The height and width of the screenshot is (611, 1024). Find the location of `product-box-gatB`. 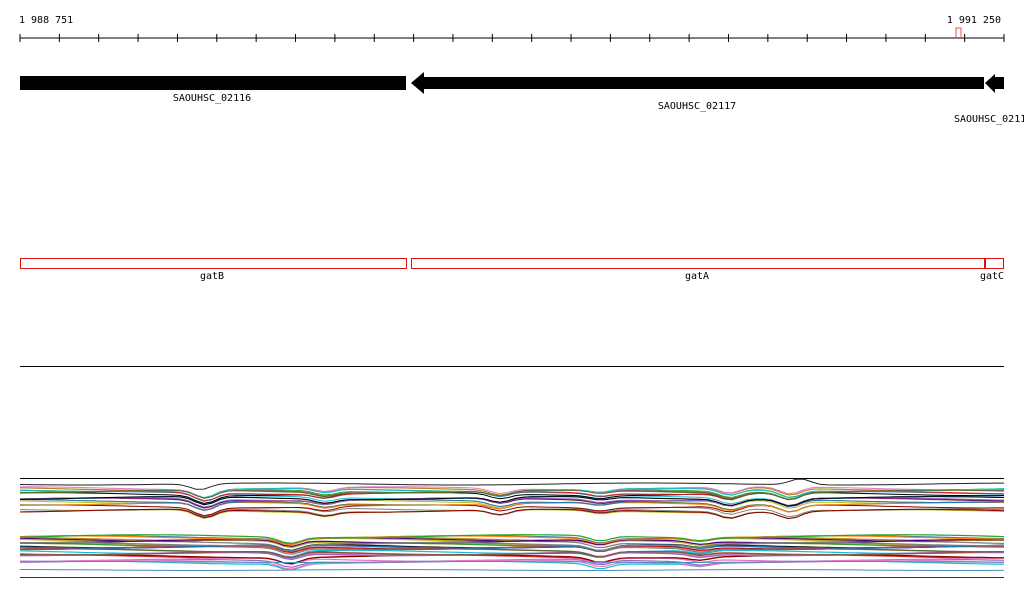

product-box-gatB is located at coordinates (213, 263).